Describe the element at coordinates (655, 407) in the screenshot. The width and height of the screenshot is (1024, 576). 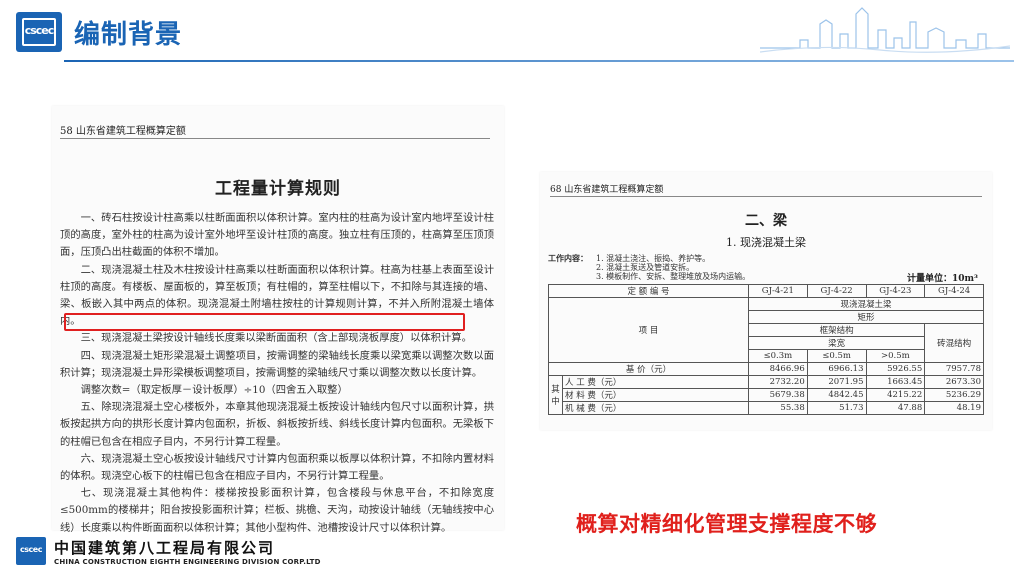
I see `table-cell: 机 械 费（元）` at that location.